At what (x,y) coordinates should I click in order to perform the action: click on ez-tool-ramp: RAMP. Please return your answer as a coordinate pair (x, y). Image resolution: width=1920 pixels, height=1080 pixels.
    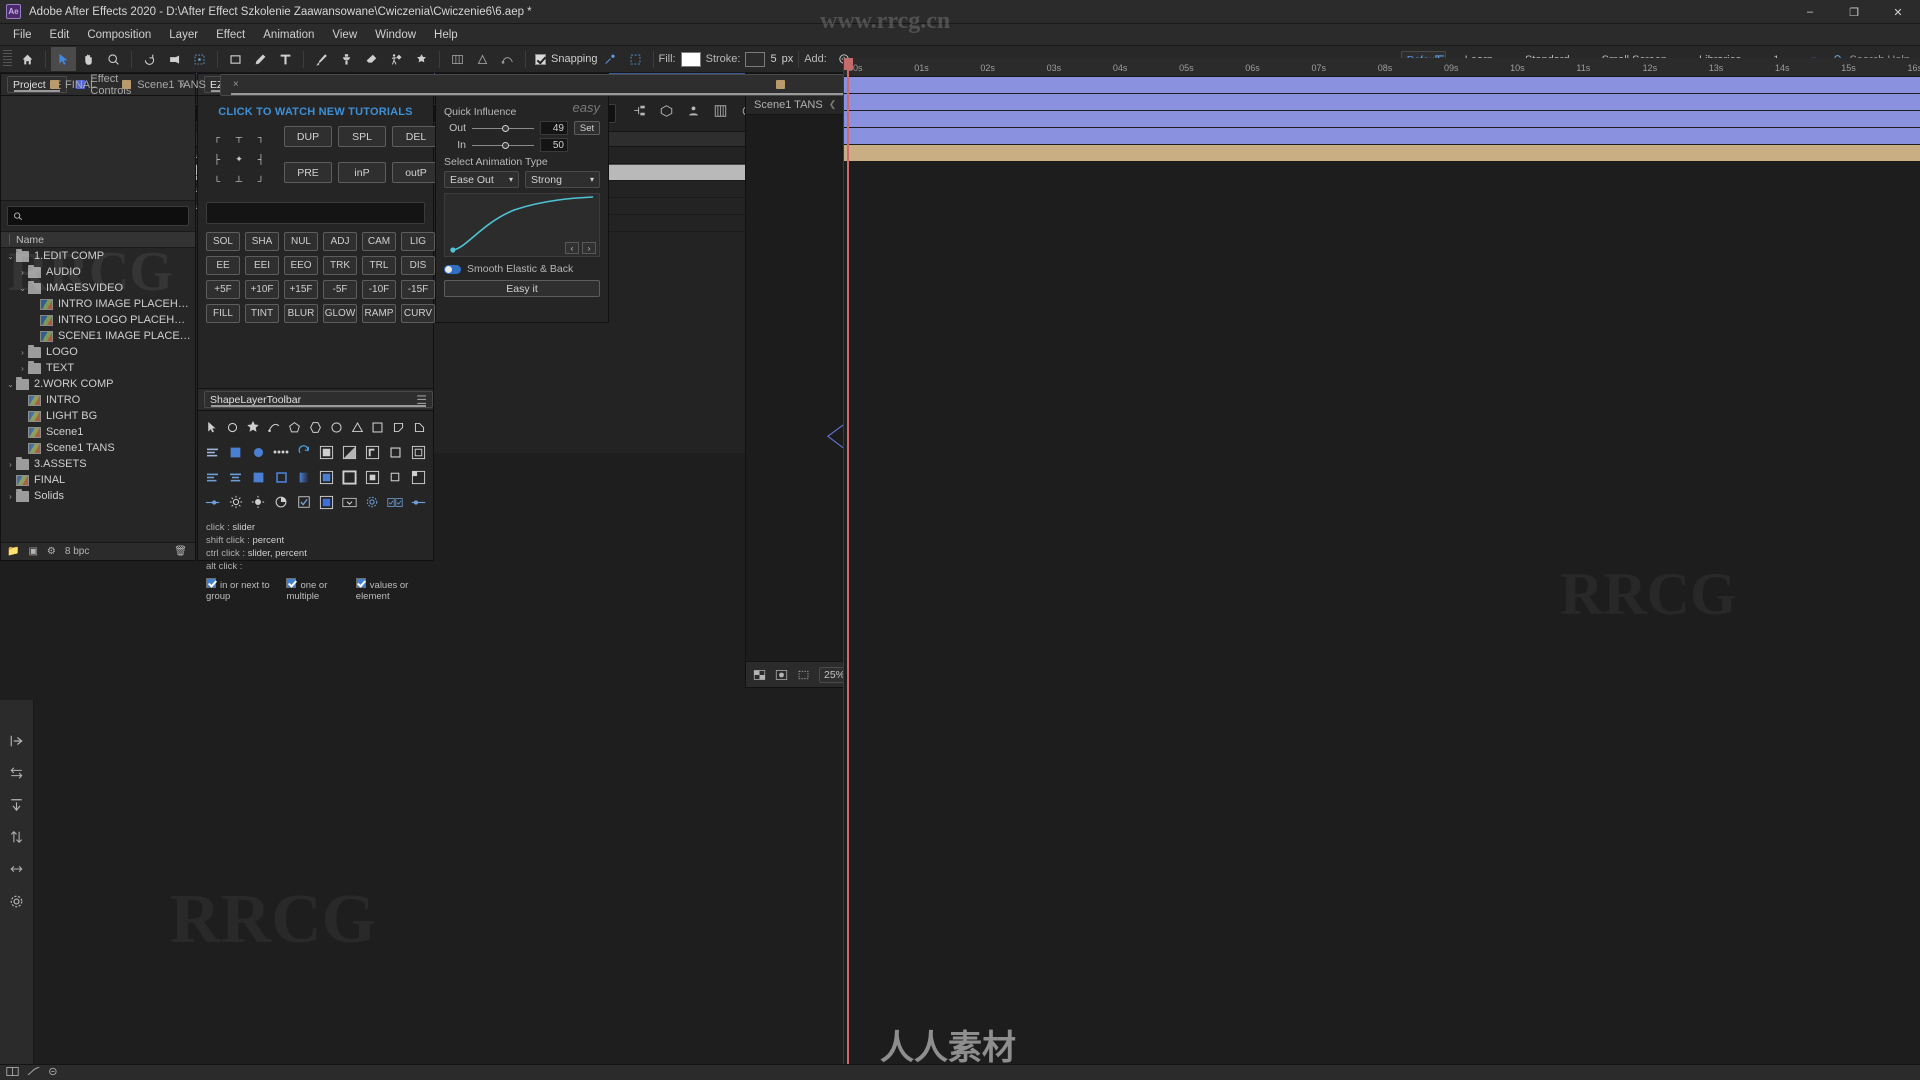
    Looking at the image, I should click on (379, 313).